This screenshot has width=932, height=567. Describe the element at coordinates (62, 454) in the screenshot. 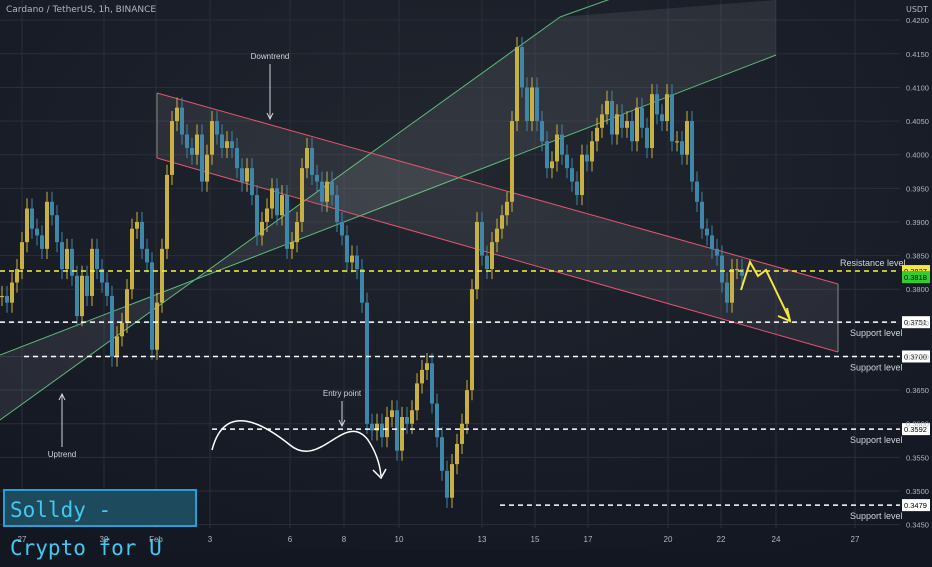

I see `annotation-uptrend: Uptrend` at that location.